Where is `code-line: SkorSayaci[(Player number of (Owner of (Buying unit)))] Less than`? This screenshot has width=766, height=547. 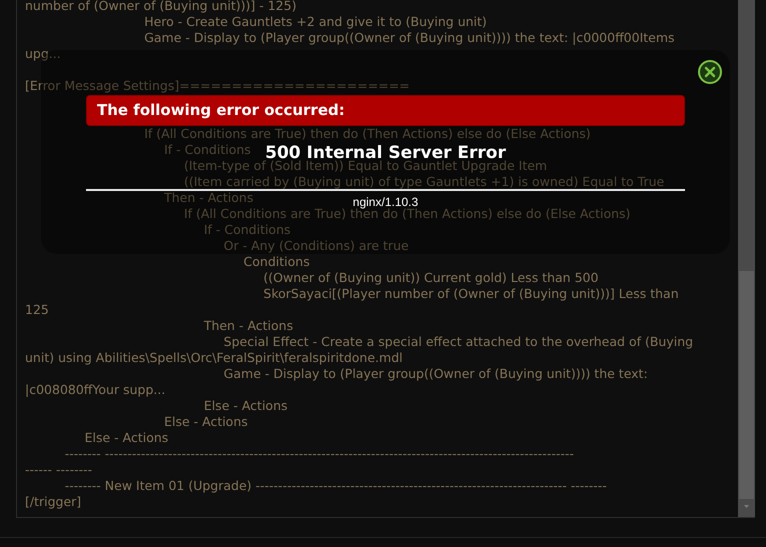
code-line: SkorSayaci[(Player number of (Owner of (Buying unit)))] Less than is located at coordinates (471, 293).